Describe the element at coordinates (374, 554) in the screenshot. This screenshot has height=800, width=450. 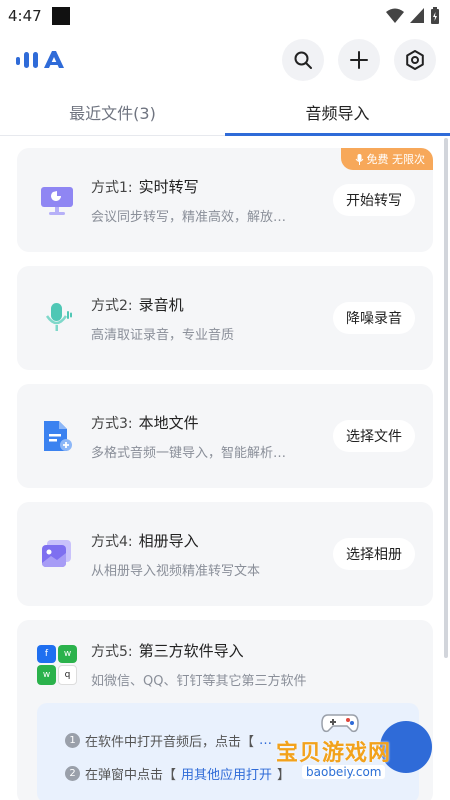
I see `choose-album-button: 选择相册` at that location.